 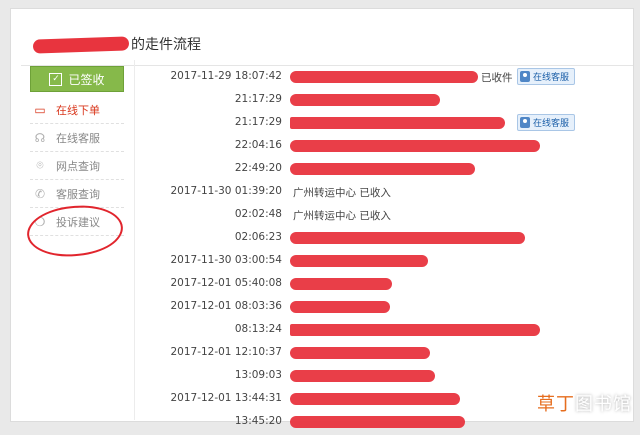 I want to click on signed-status-label: 已签收, so click(x=86, y=79).